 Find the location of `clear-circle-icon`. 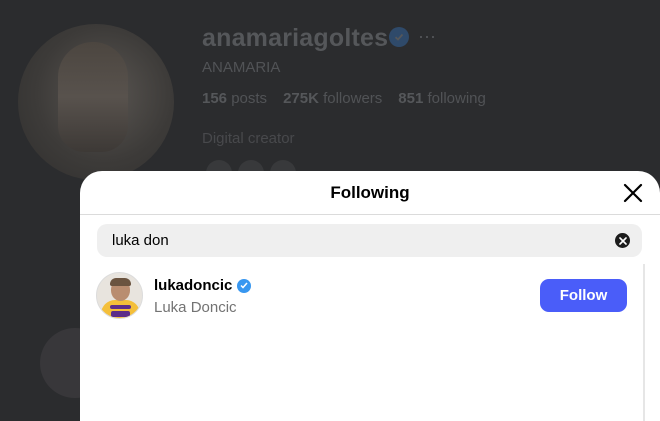

clear-circle-icon is located at coordinates (622, 240).